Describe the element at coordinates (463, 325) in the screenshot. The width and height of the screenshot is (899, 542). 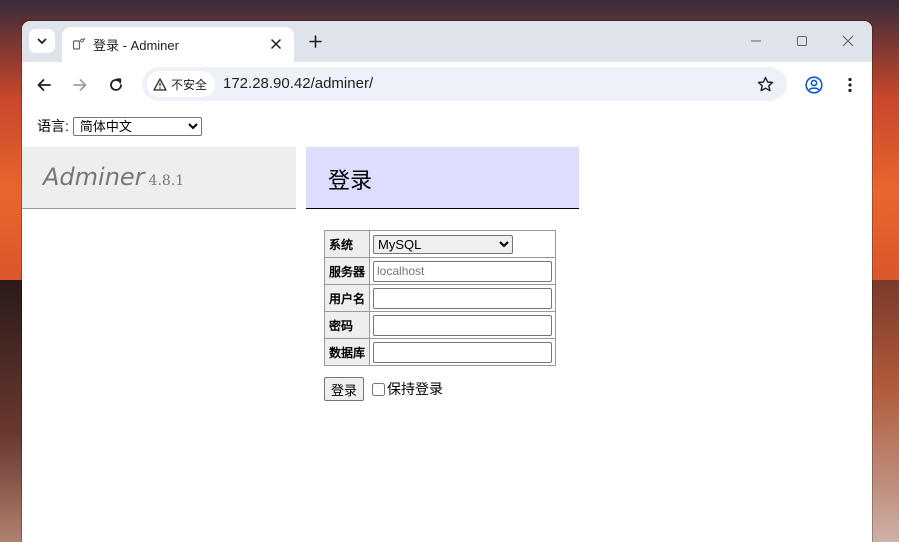
I see `password-input` at that location.